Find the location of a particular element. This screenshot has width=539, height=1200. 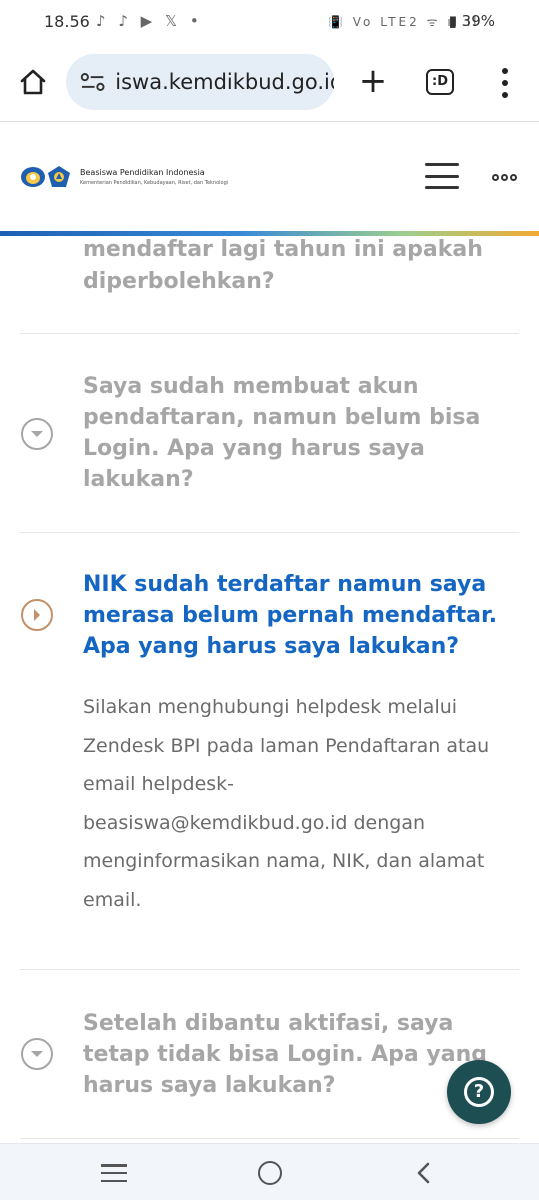

home-nav-button is located at coordinates (270, 1173).